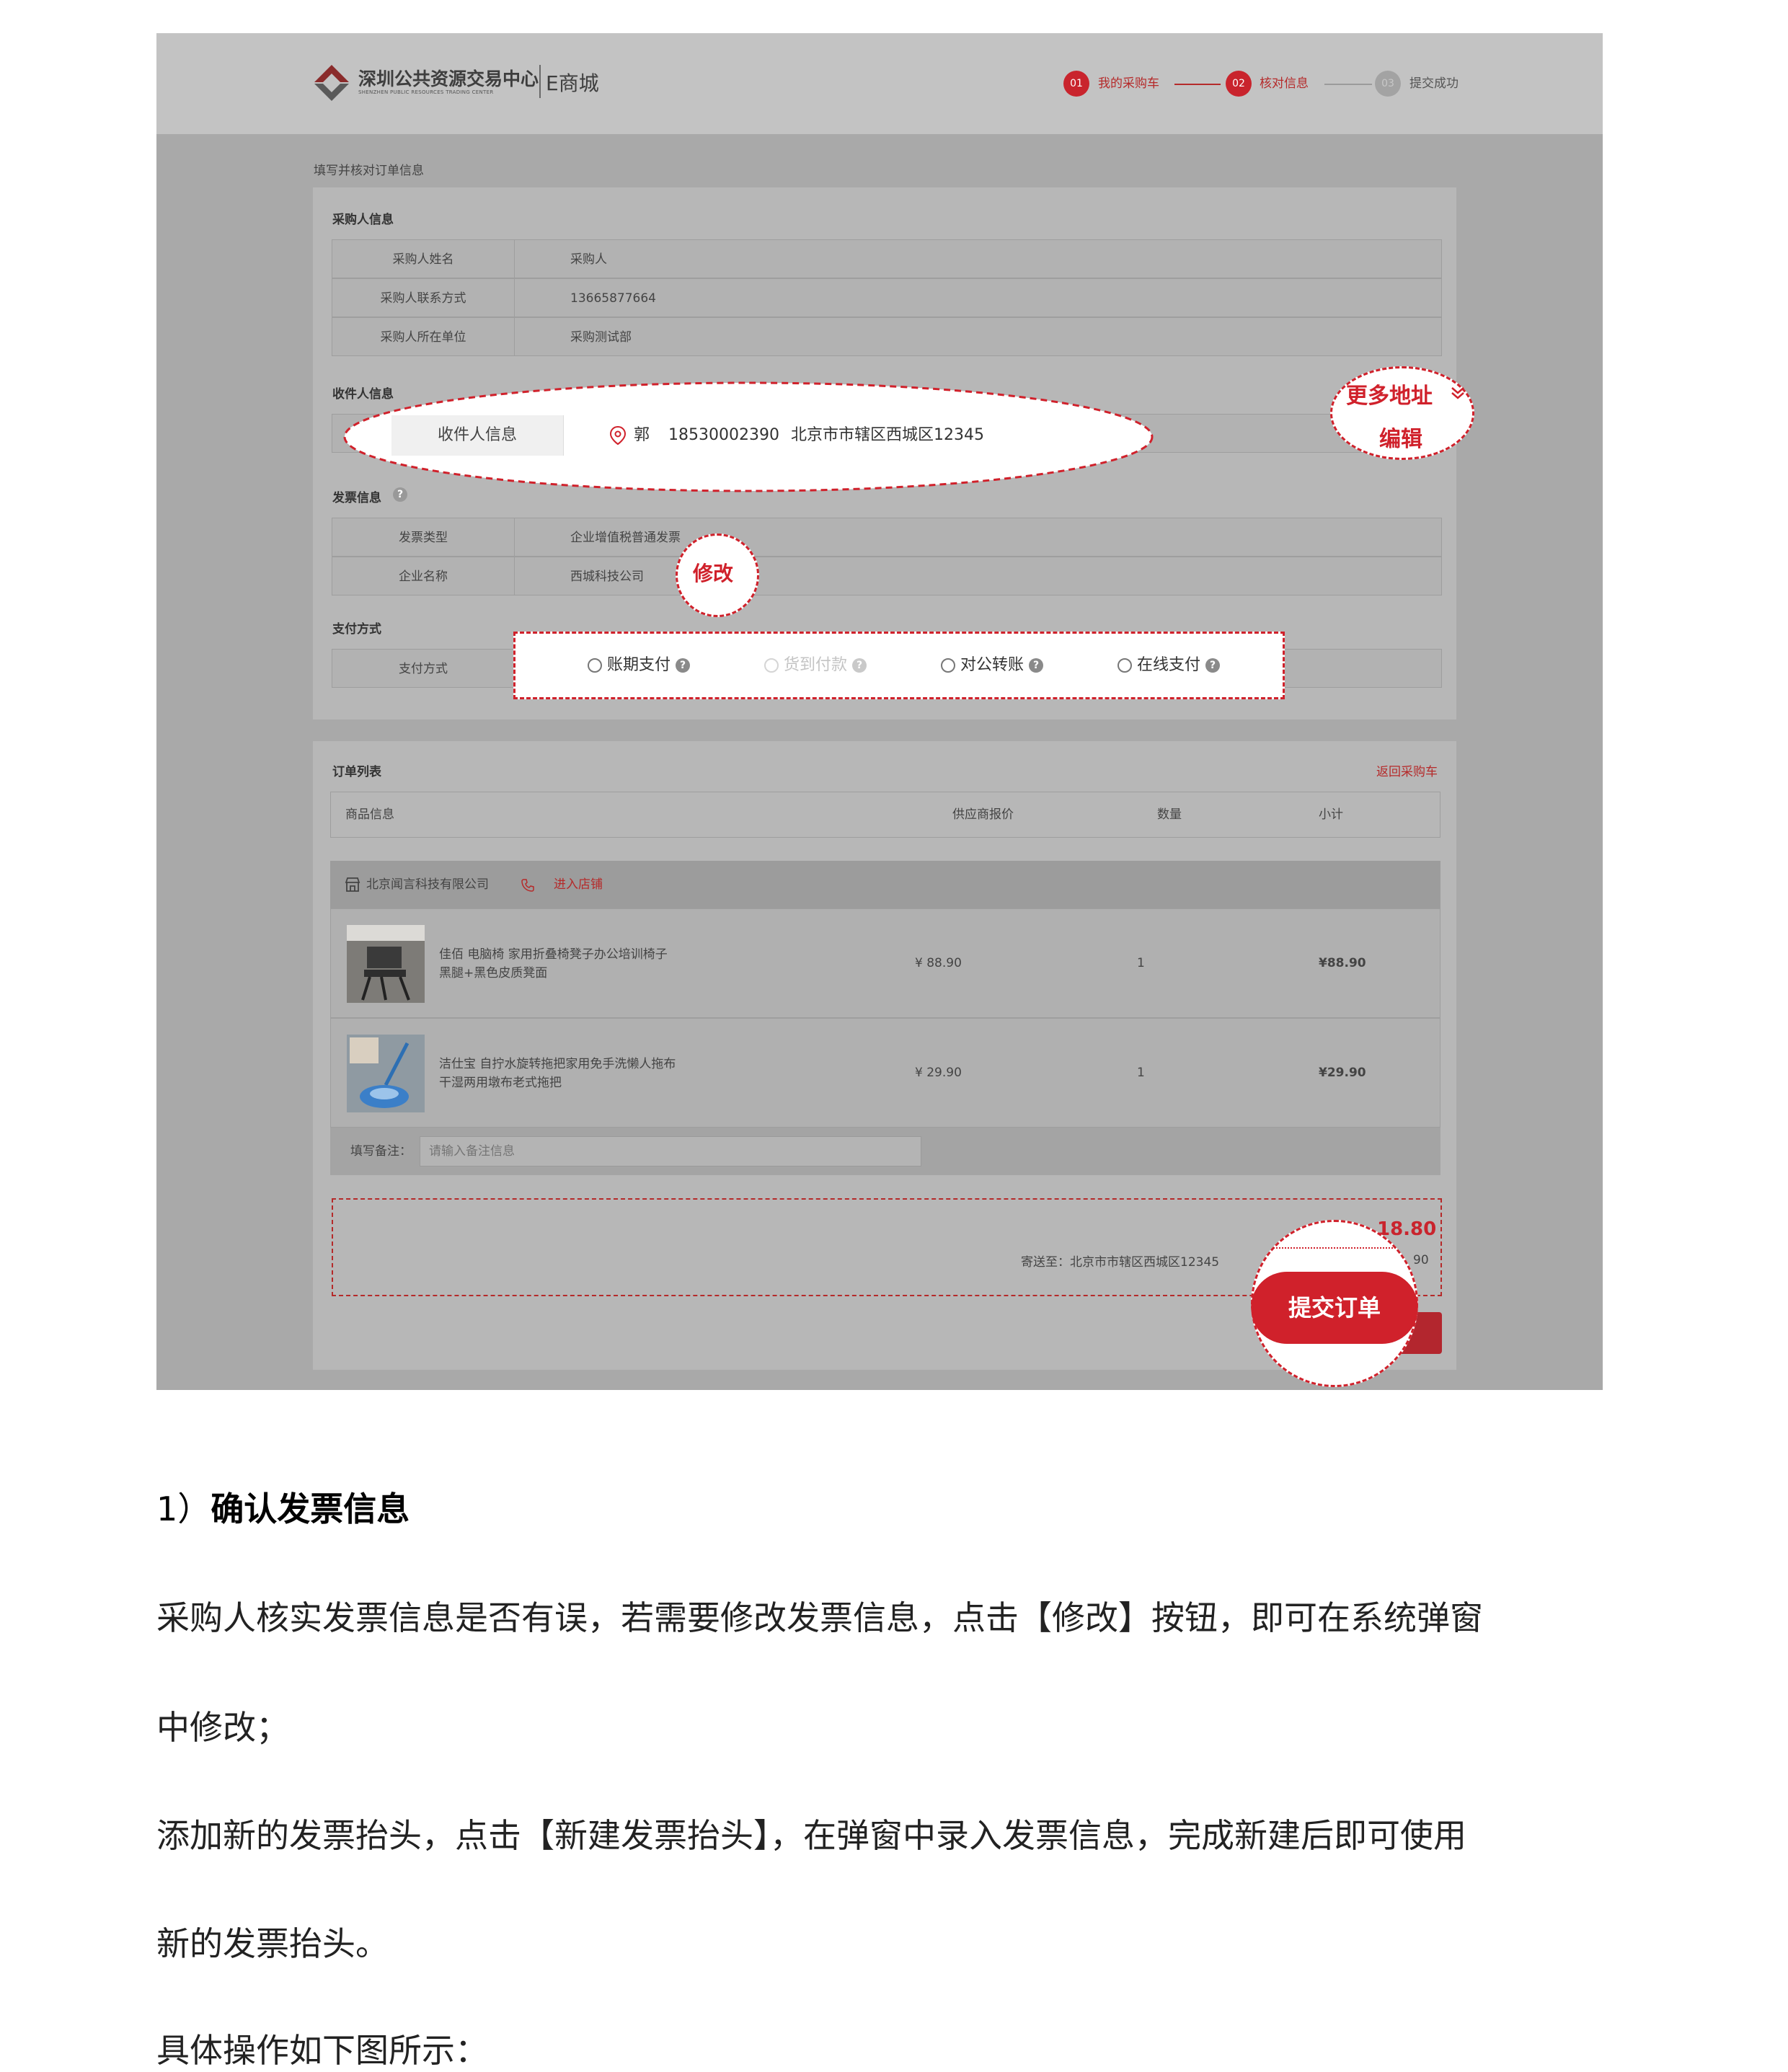 This screenshot has width=1788, height=2072. What do you see at coordinates (572, 83) in the screenshot?
I see `emall-label: E商城` at bounding box center [572, 83].